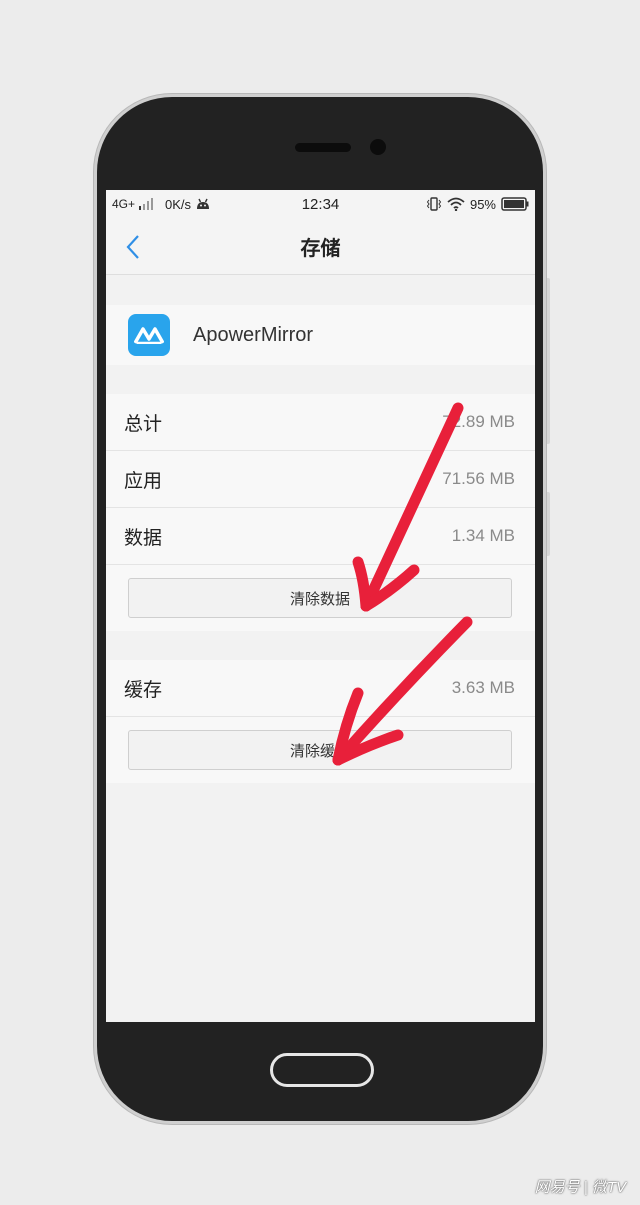  Describe the element at coordinates (149, 335) in the screenshot. I see `apowermirror-logo-icon` at that location.